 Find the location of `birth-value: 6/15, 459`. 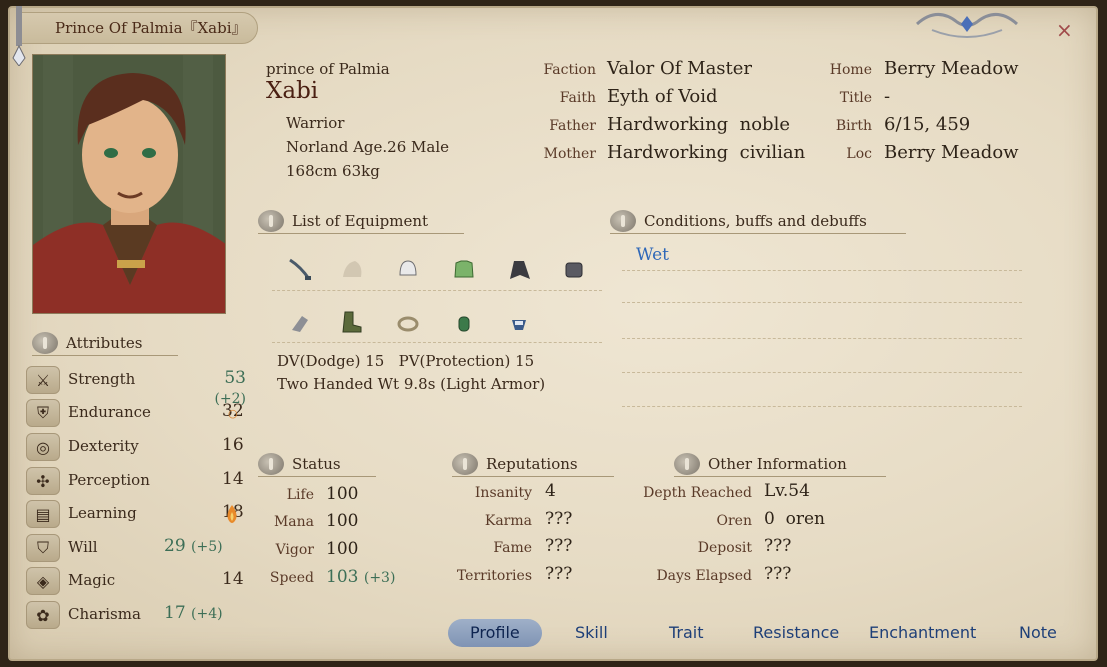

birth-value: 6/15, 459 is located at coordinates (927, 124).